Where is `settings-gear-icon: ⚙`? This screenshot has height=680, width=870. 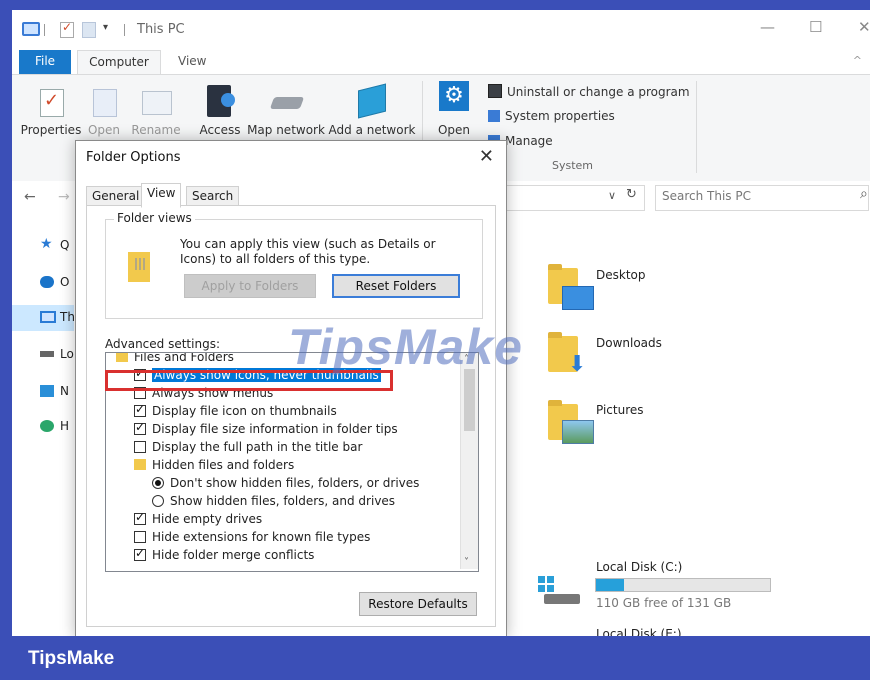
settings-gear-icon: ⚙ is located at coordinates (454, 96).